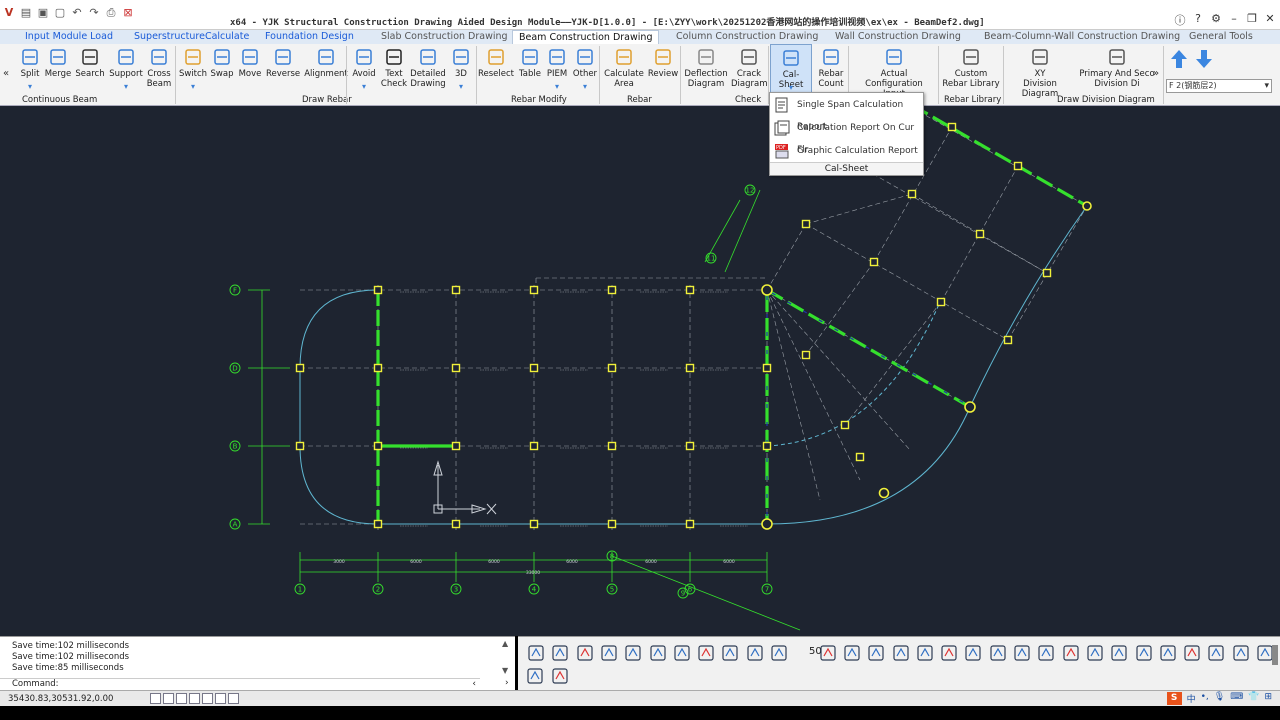 The height and width of the screenshot is (720, 1280). I want to click on help-icon: ?, so click(1198, 20).